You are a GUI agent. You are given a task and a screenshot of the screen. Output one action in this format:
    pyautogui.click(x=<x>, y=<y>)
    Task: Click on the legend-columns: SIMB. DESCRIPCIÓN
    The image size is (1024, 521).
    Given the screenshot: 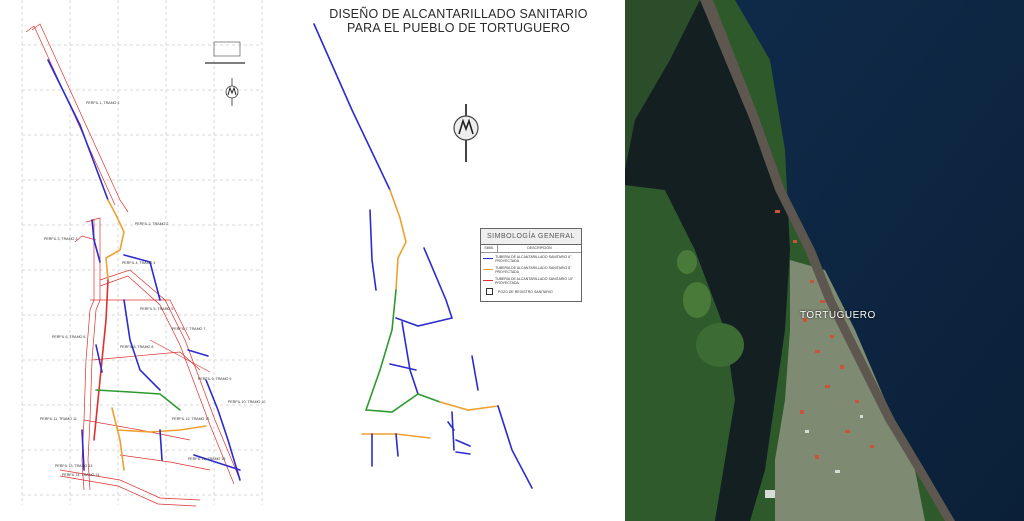 What is the action you would take?
    pyautogui.click(x=531, y=249)
    